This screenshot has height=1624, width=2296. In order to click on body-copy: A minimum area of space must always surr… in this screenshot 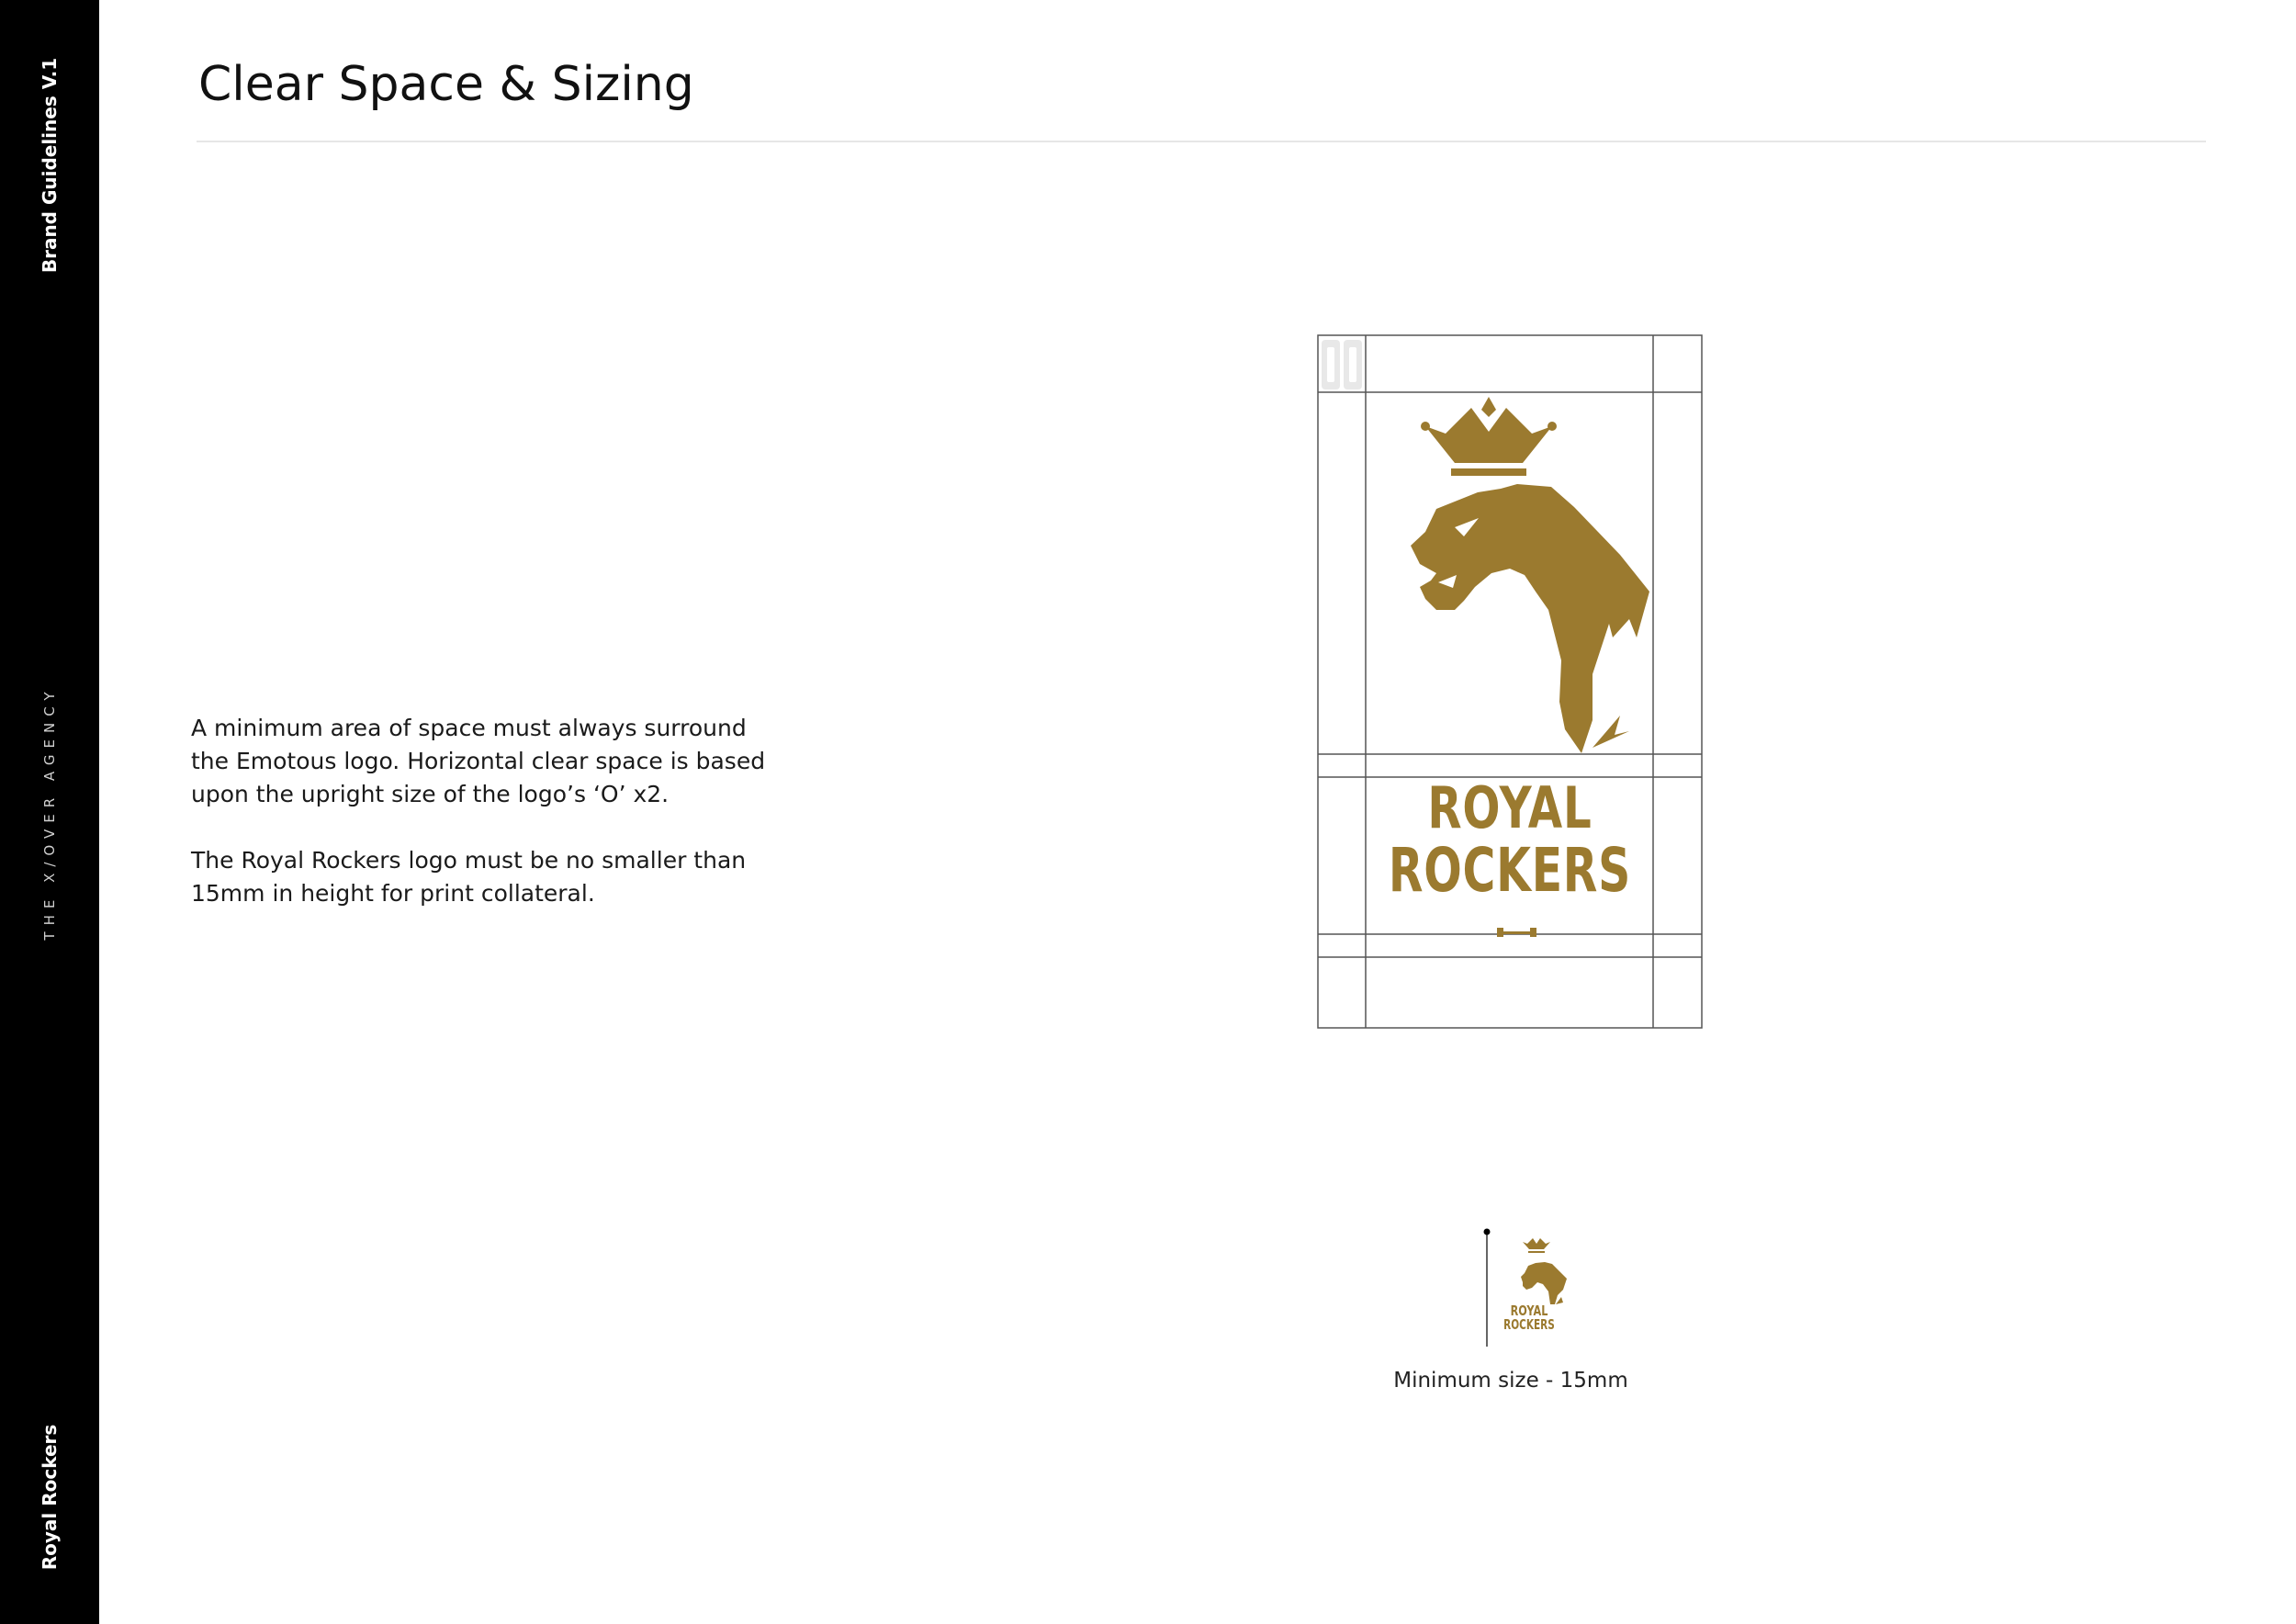, I will do `click(485, 827)`.